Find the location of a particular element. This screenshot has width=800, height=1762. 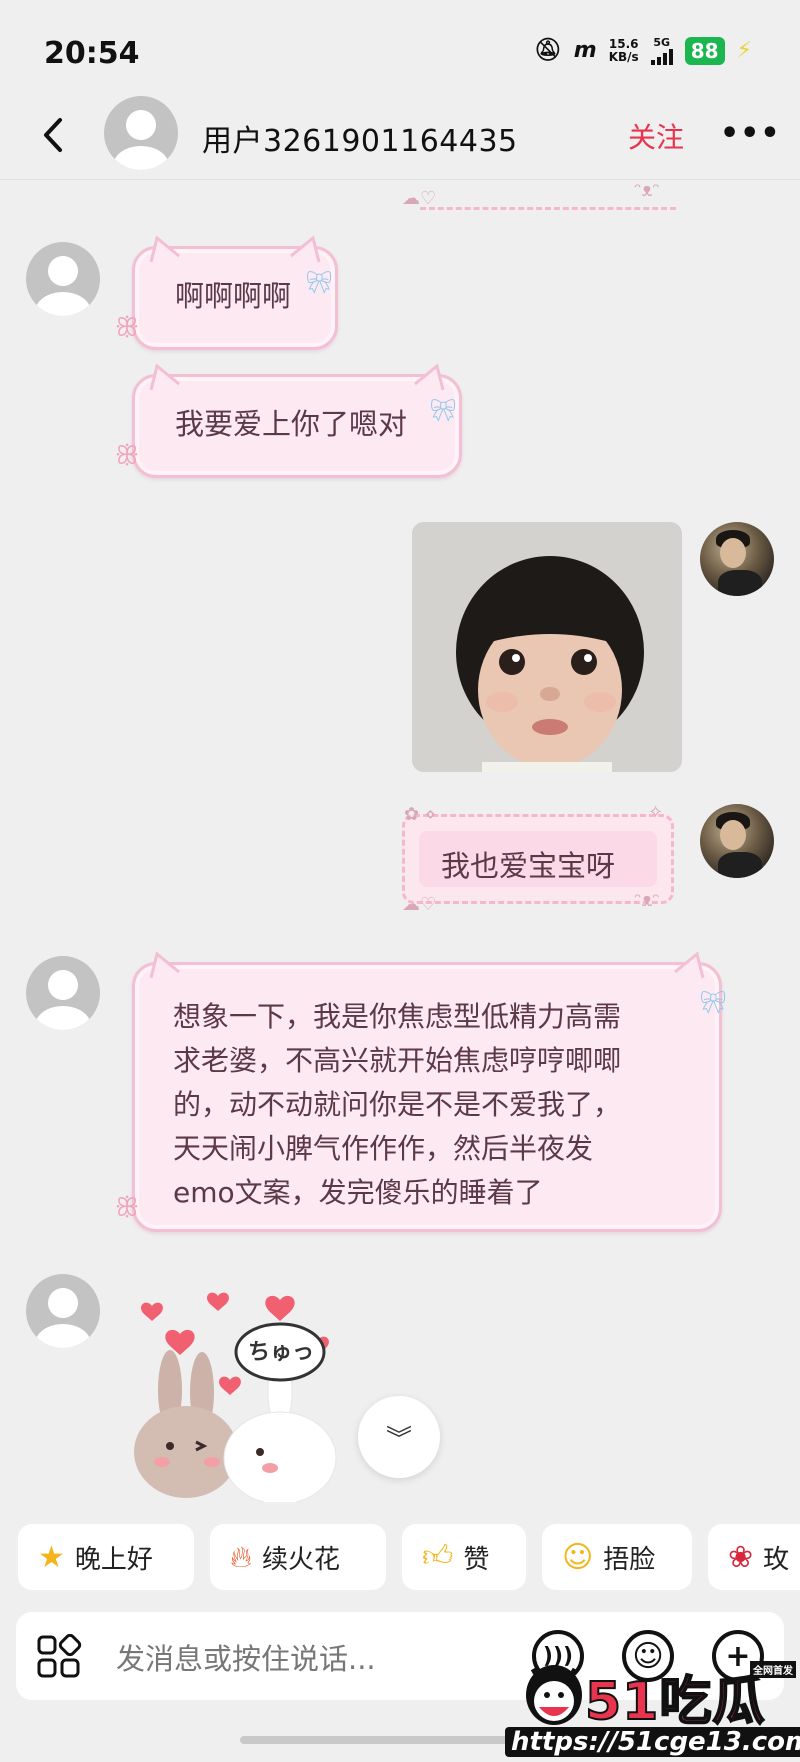

quick-reply-chip: ☺ 捂脸 is located at coordinates (617, 1557).